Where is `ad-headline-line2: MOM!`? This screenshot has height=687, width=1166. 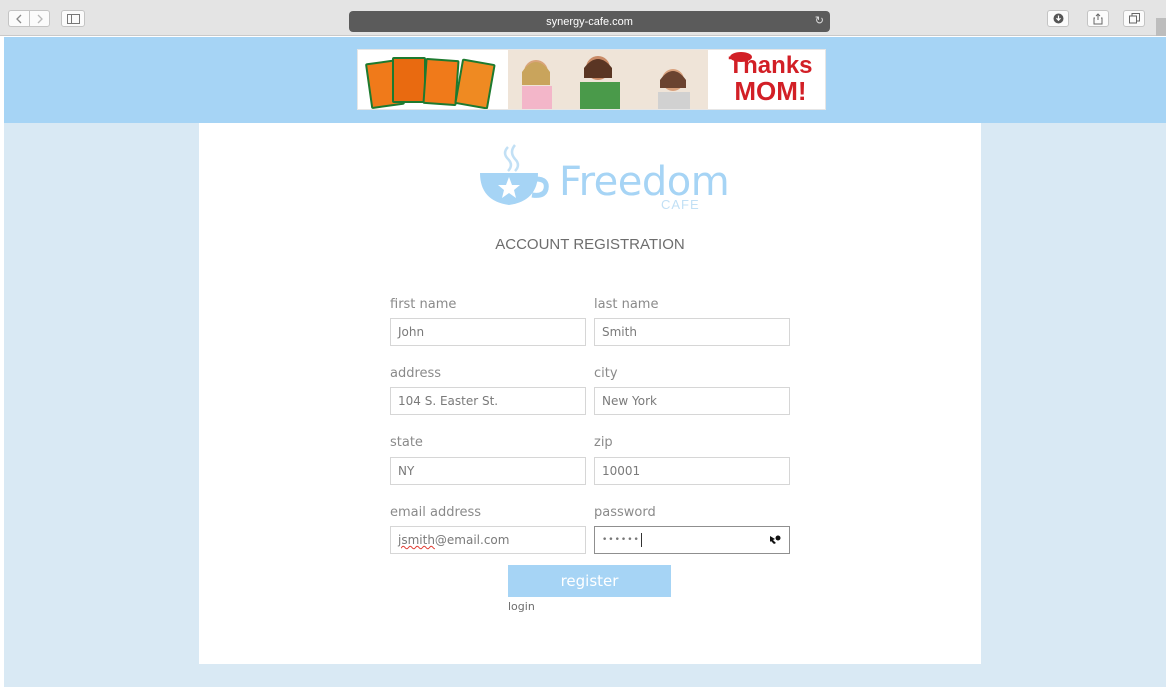
ad-headline-line2: MOM! is located at coordinates (770, 91).